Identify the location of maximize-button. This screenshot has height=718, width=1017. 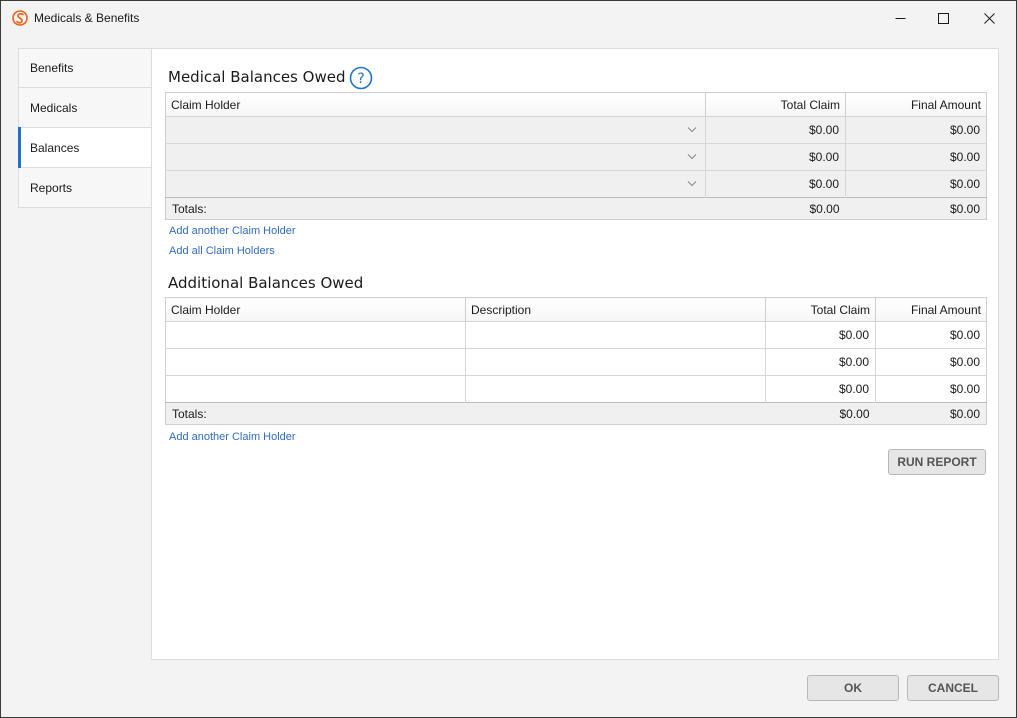
(943, 18).